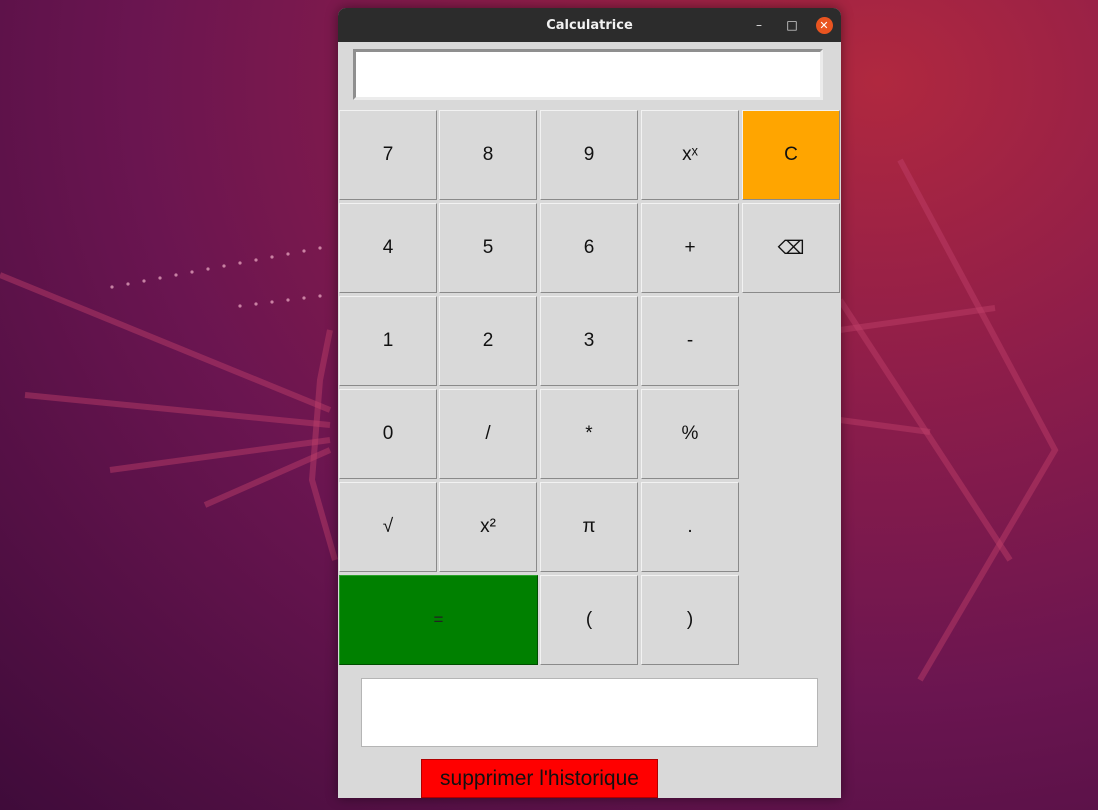 This screenshot has height=810, width=1098. Describe the element at coordinates (589, 712) in the screenshot. I see `history-box` at that location.